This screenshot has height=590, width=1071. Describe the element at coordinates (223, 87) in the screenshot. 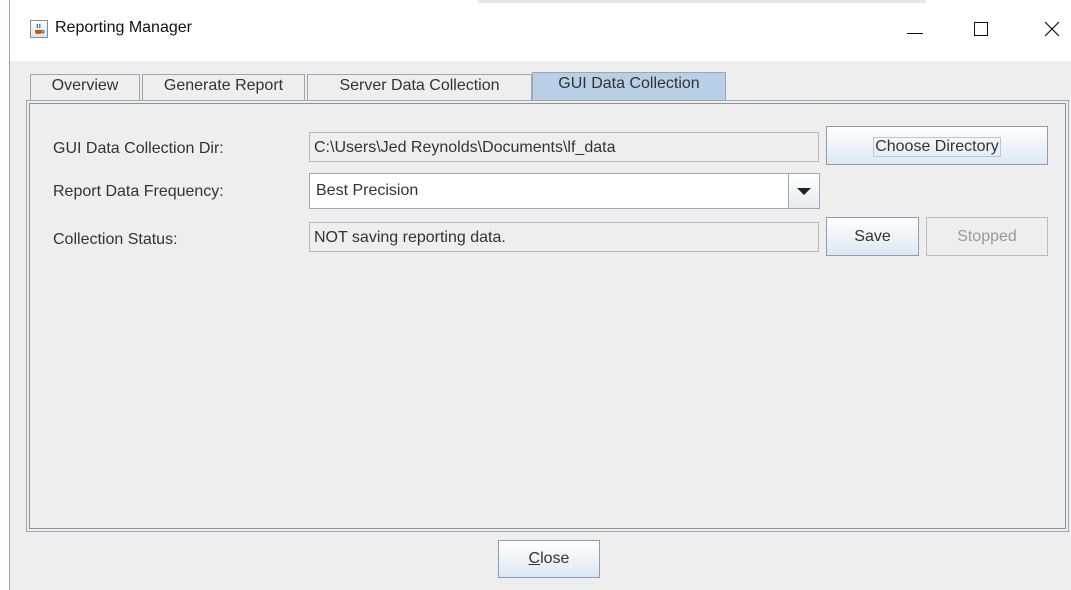

I see `tab-generate-report: Generate Report` at that location.